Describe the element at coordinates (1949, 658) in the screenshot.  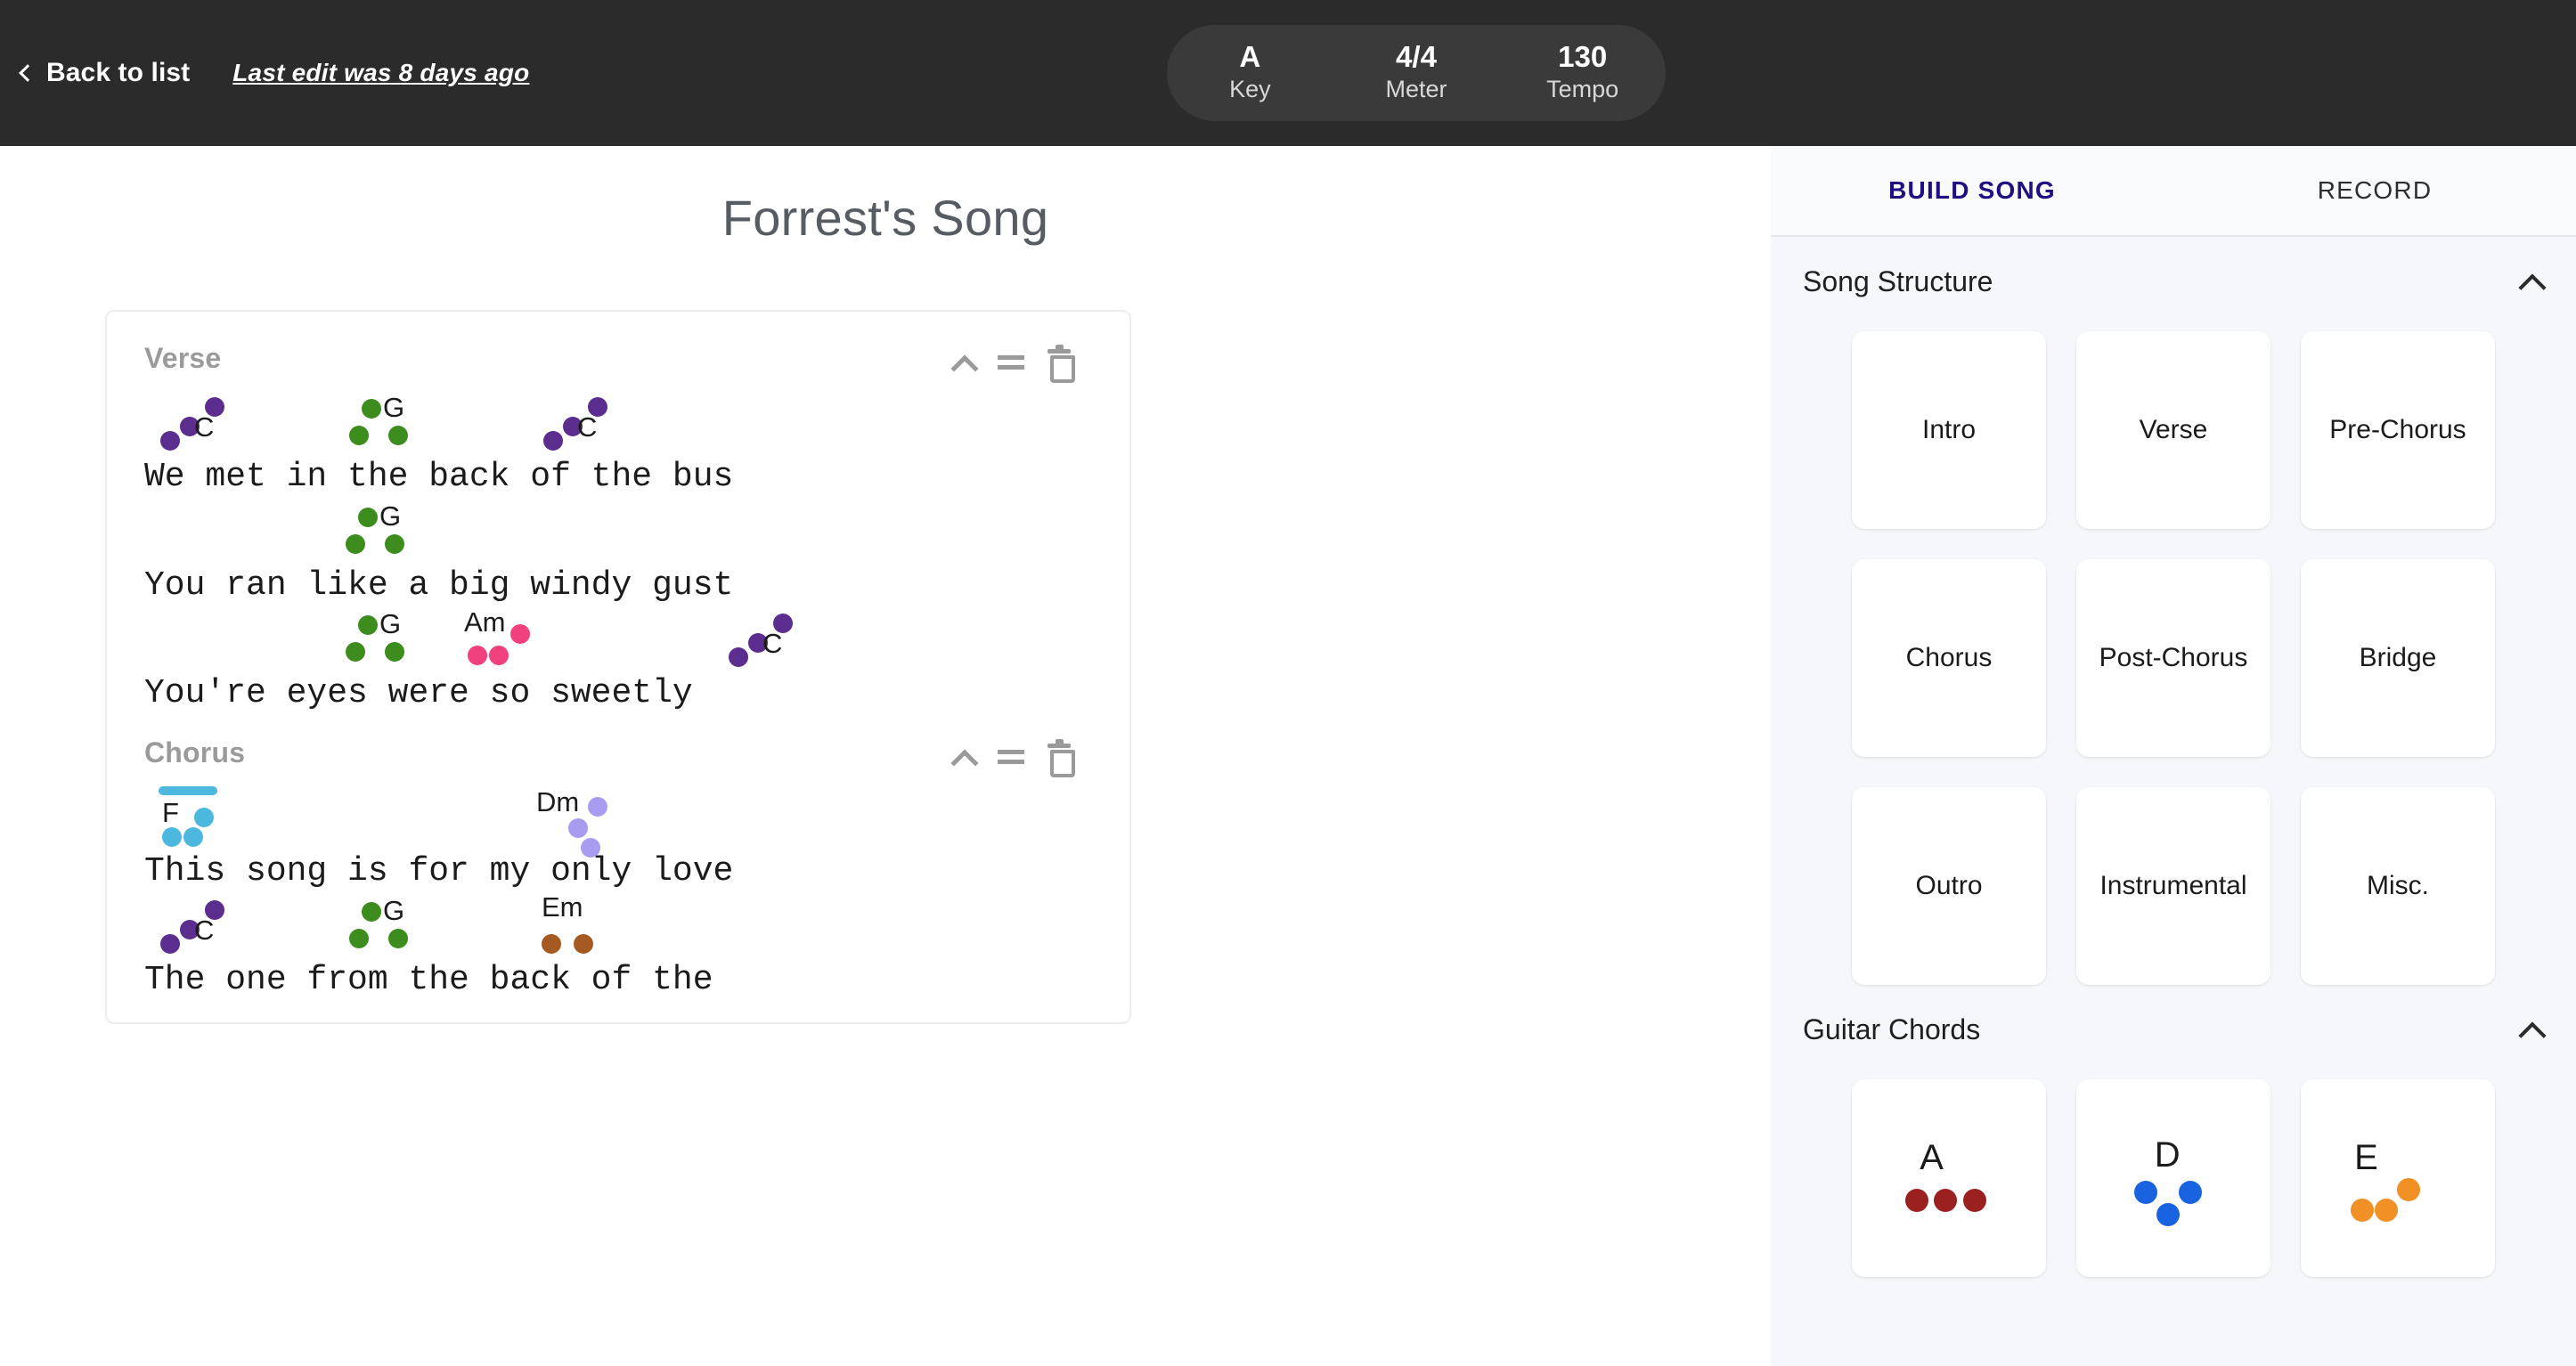
I see `structure-card-chorus: Chorus` at that location.